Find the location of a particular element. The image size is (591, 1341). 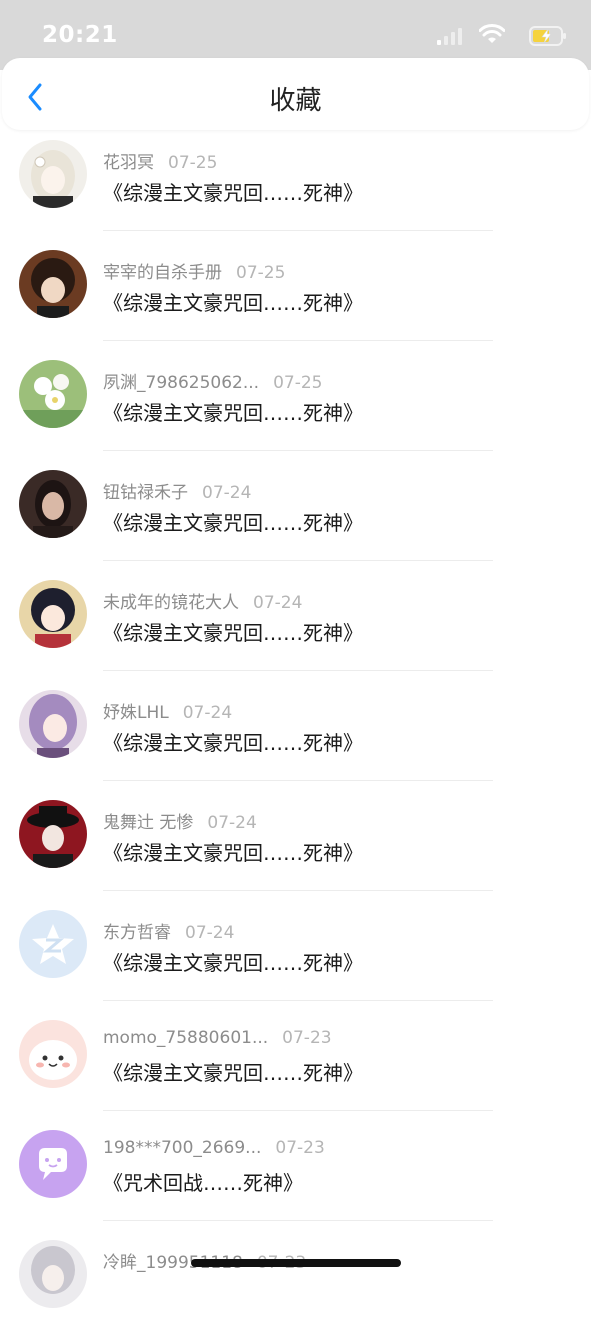

item-meta: 未成年的镜花大人 07-24 is located at coordinates (202, 600).